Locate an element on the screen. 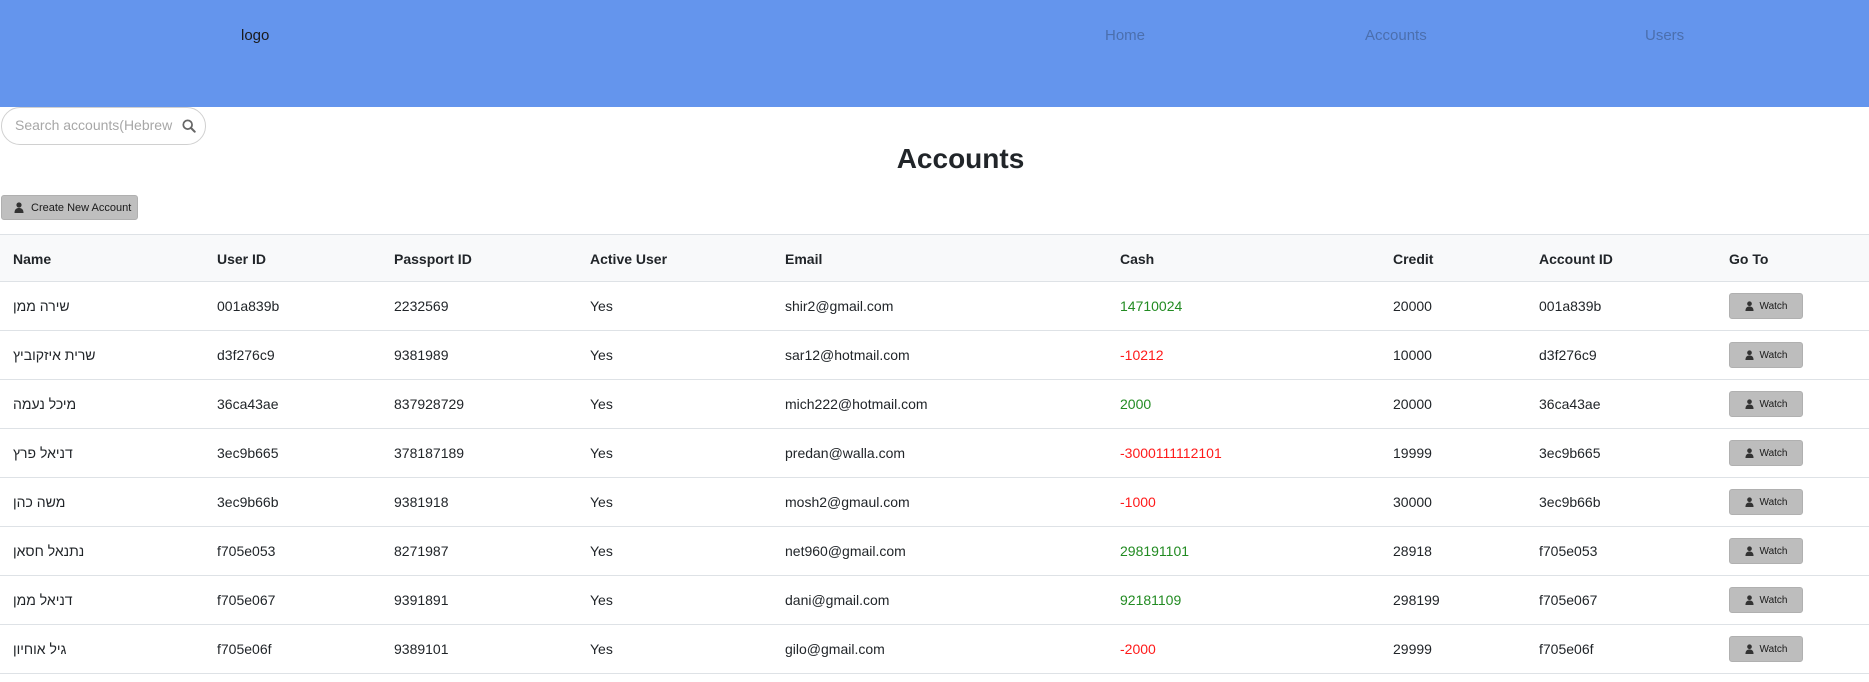 The height and width of the screenshot is (682, 1869). cell-account-id: f705e053 is located at coordinates (1568, 551).